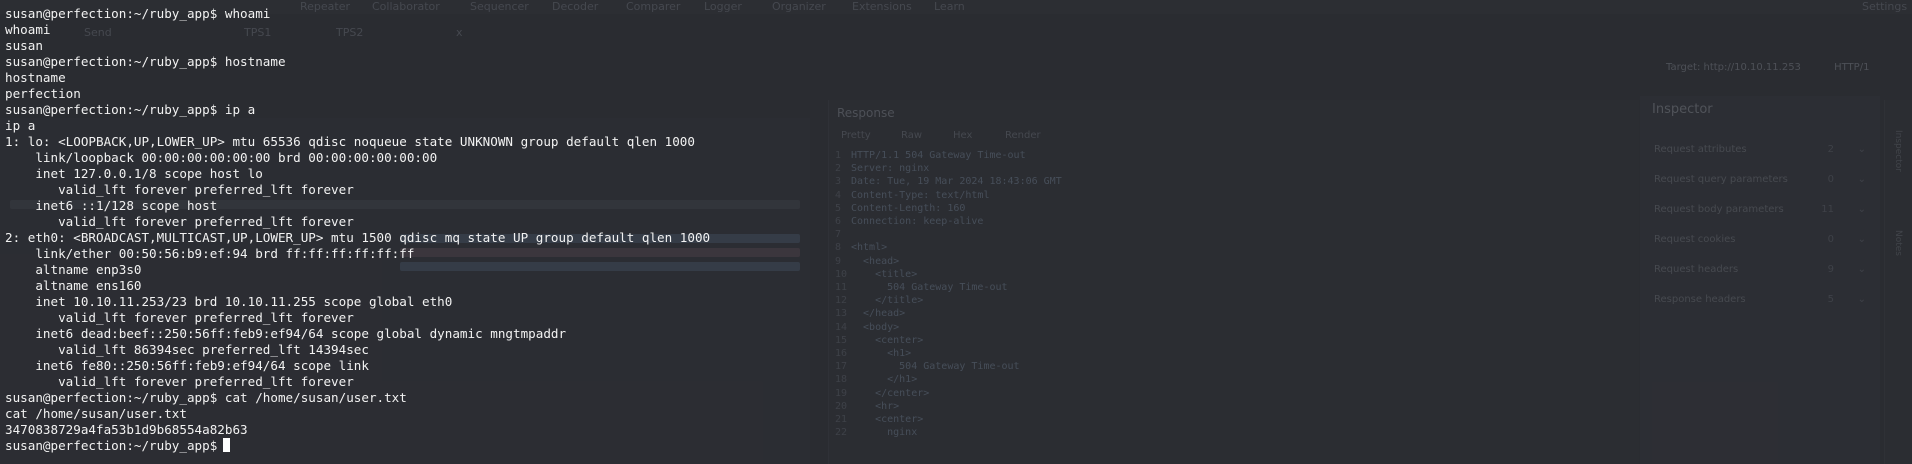 The height and width of the screenshot is (464, 1912). What do you see at coordinates (20, 125) in the screenshot?
I see `terminal-line: ip a` at bounding box center [20, 125].